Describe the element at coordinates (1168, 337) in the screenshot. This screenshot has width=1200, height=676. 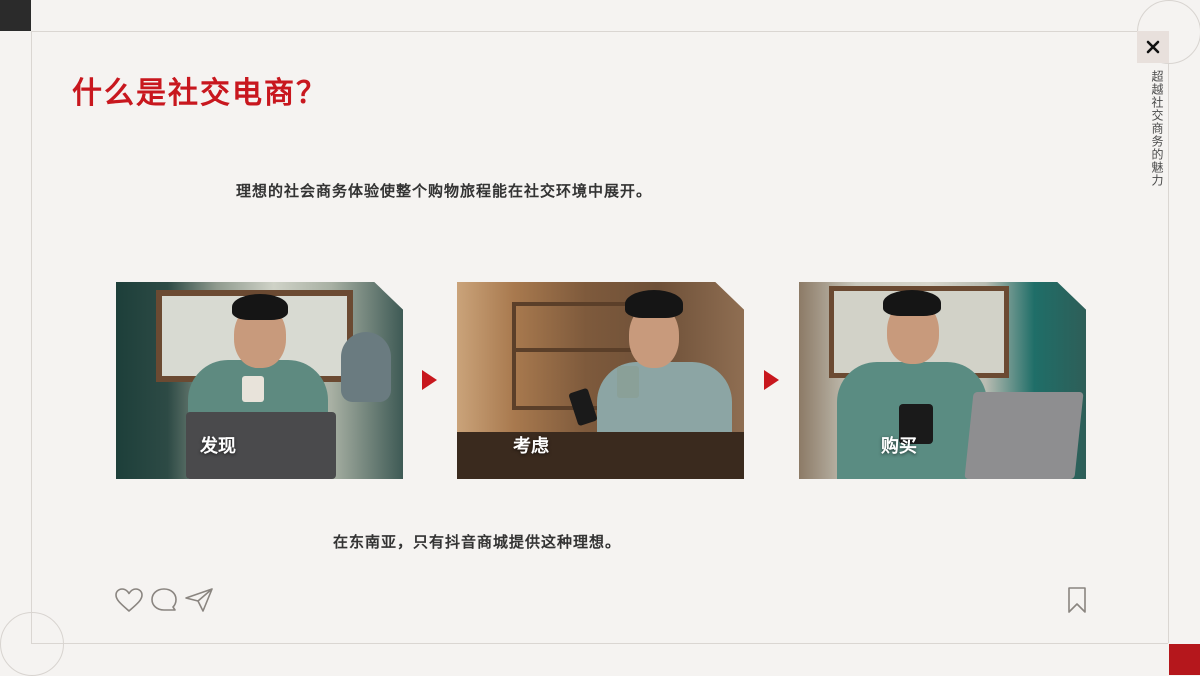
I see `frame-right-line` at that location.